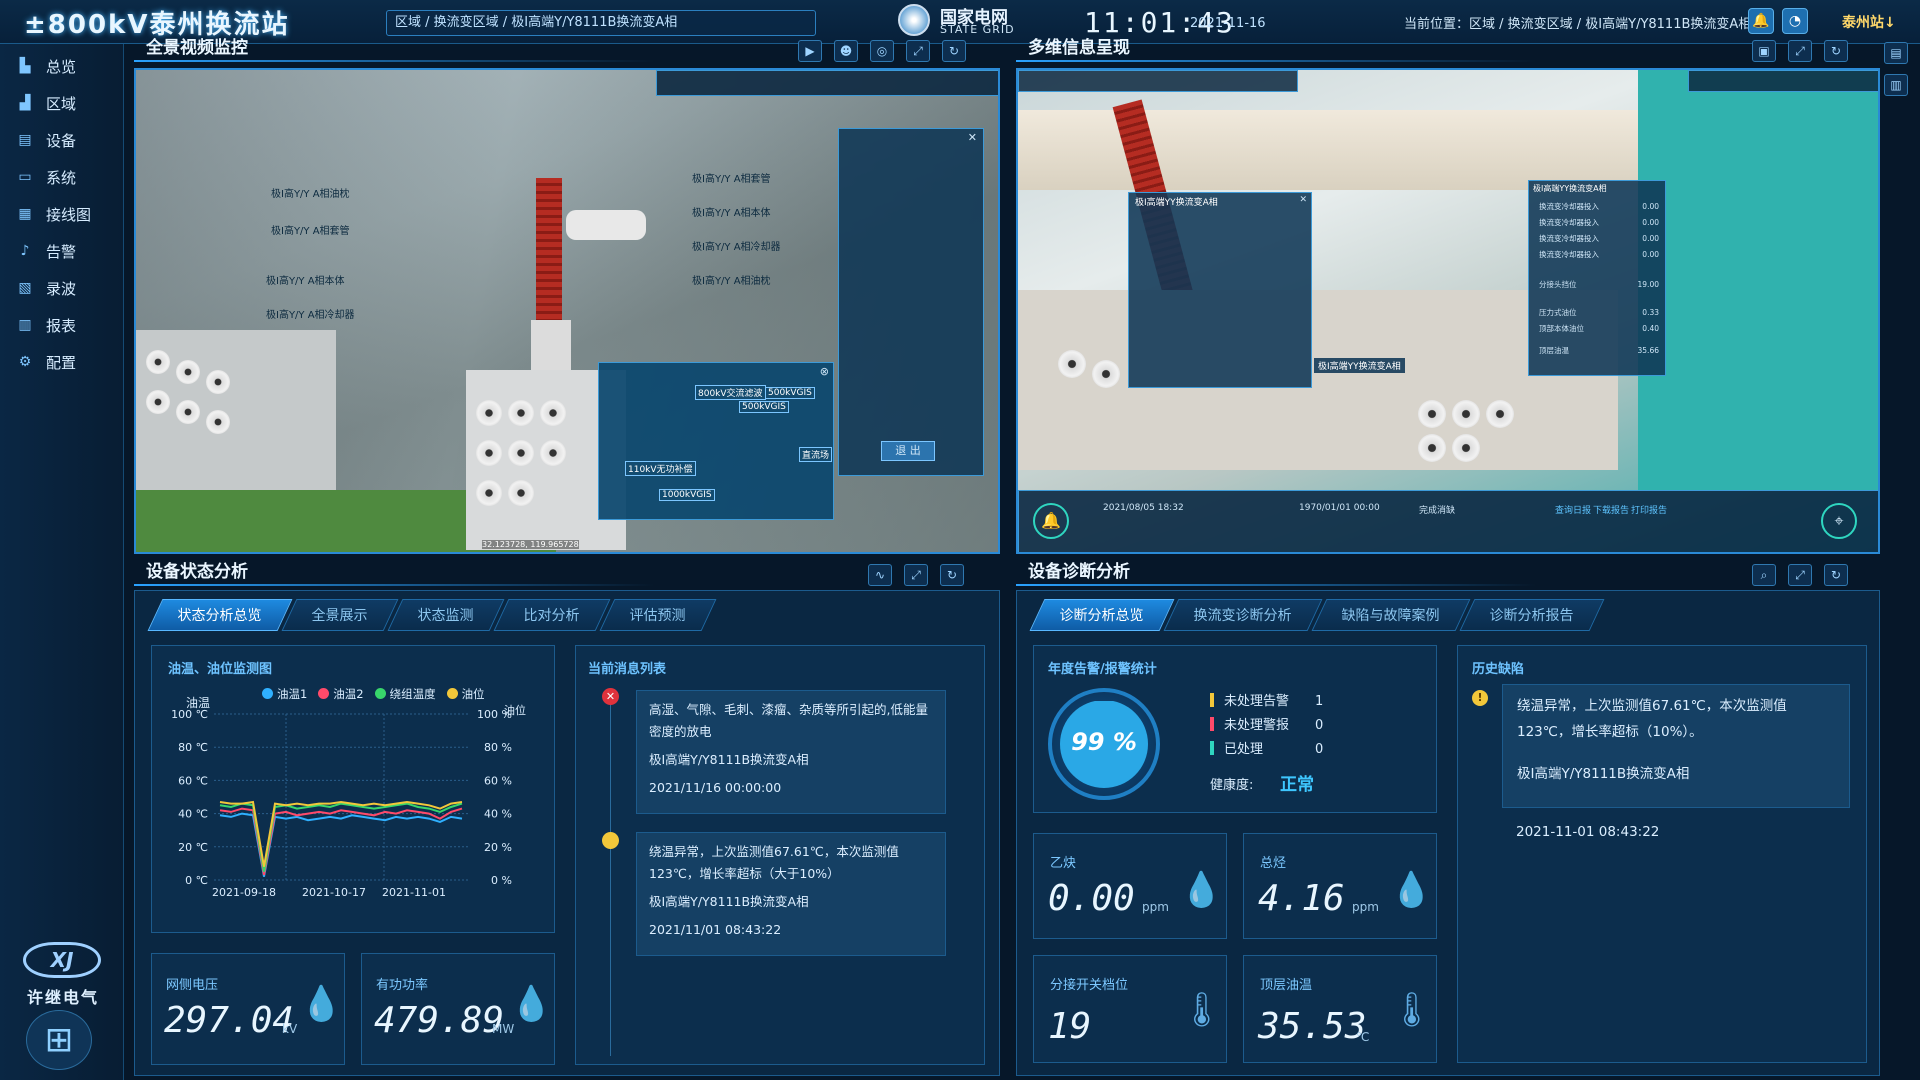 Image resolution: width=1920 pixels, height=1080 pixels. Describe the element at coordinates (62, 325) in the screenshot. I see `sidebar-item-report: ▥ 报表` at that location.